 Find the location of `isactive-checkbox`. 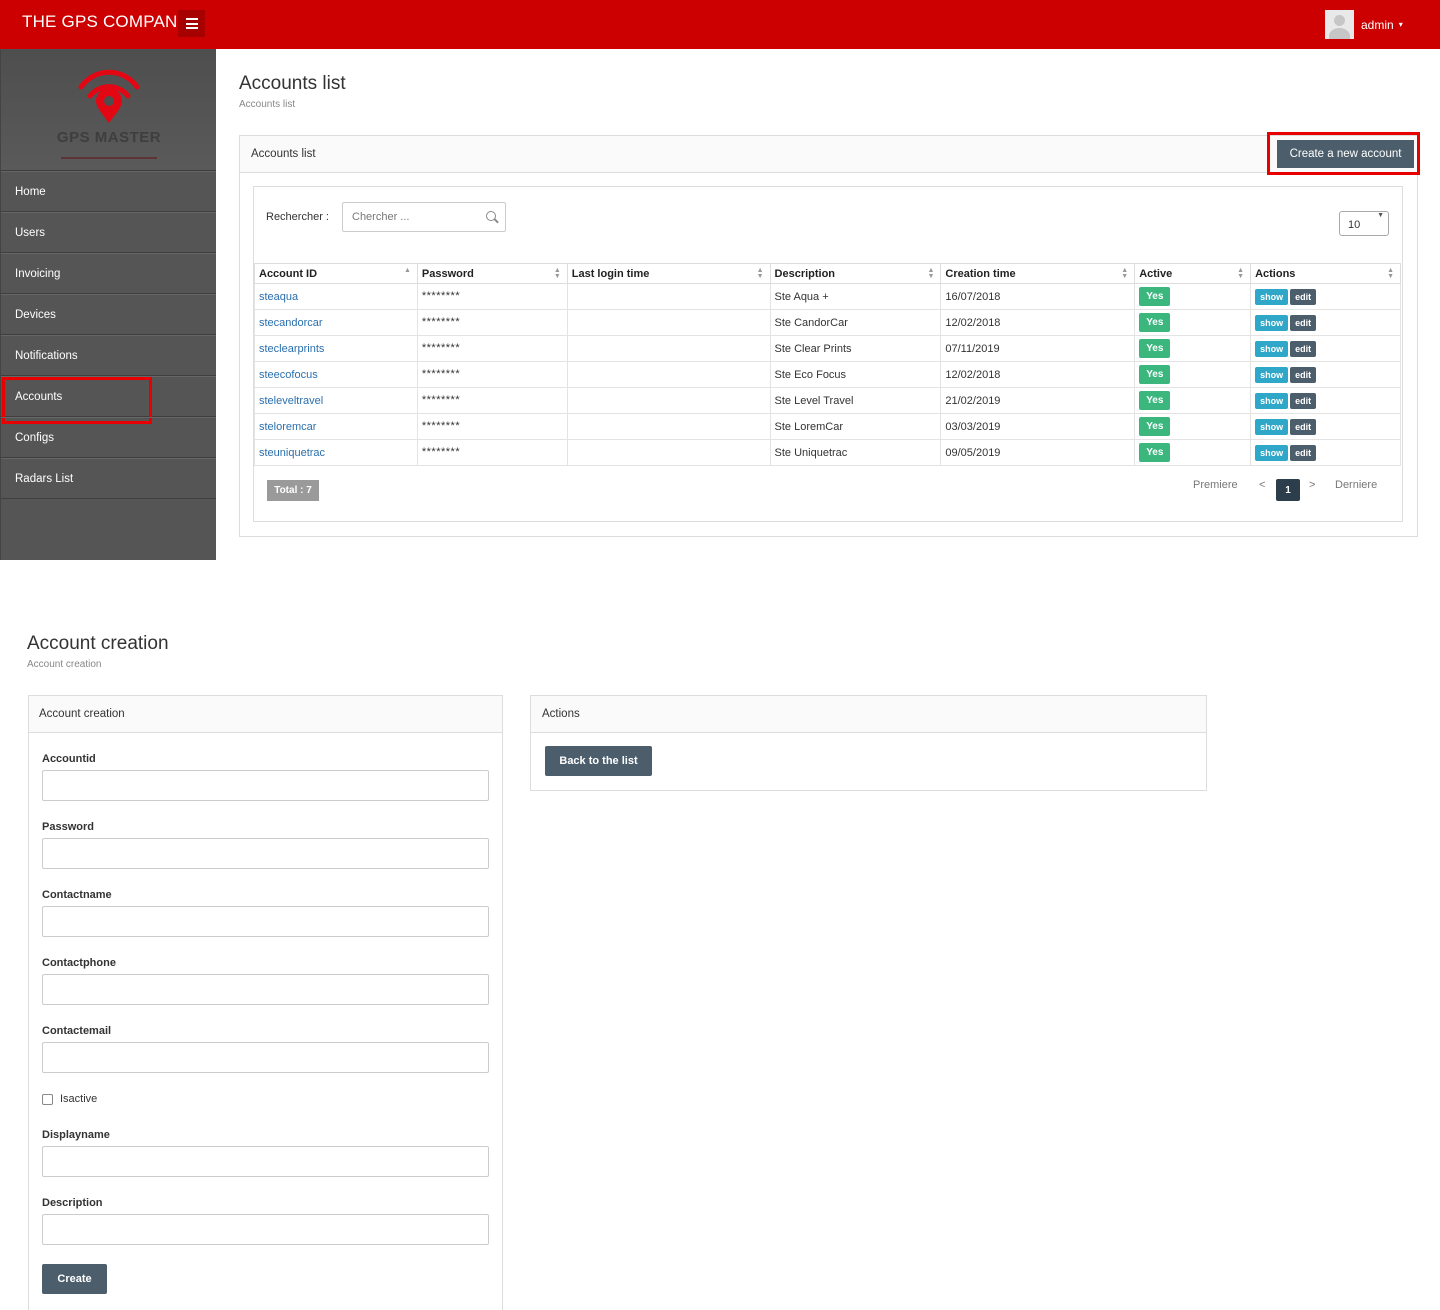

isactive-checkbox is located at coordinates (47, 1099).